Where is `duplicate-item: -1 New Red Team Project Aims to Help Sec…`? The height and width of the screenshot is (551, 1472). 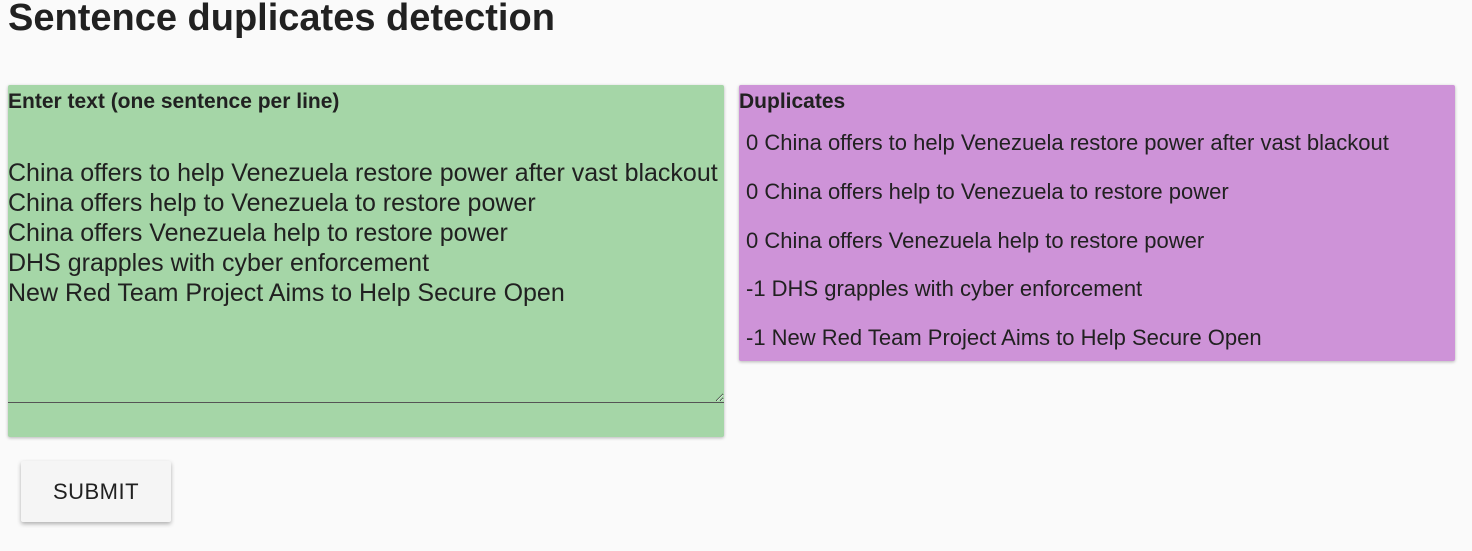
duplicate-item: -1 New Red Team Project Aims to Help Sec… is located at coordinates (1004, 338).